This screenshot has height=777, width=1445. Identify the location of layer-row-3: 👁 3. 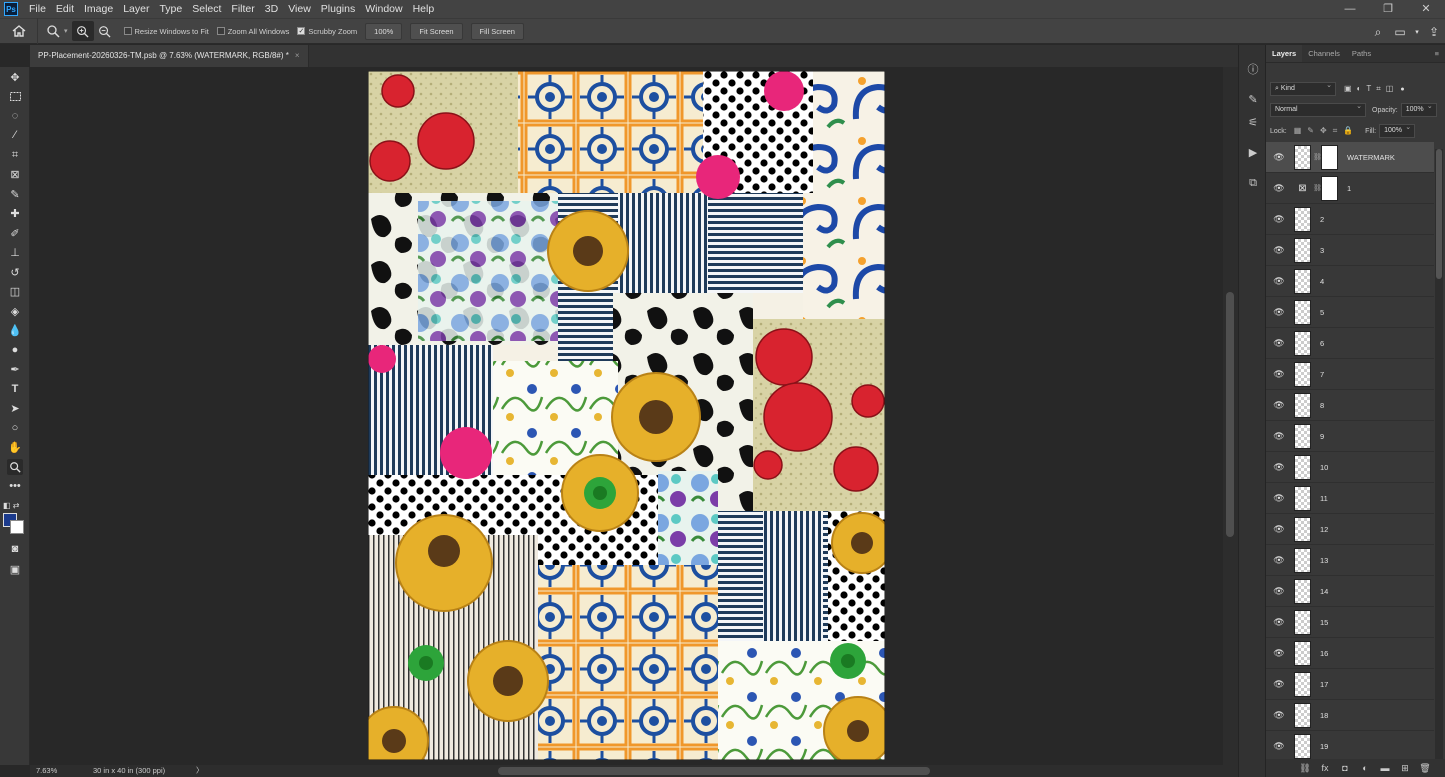
(1350, 250).